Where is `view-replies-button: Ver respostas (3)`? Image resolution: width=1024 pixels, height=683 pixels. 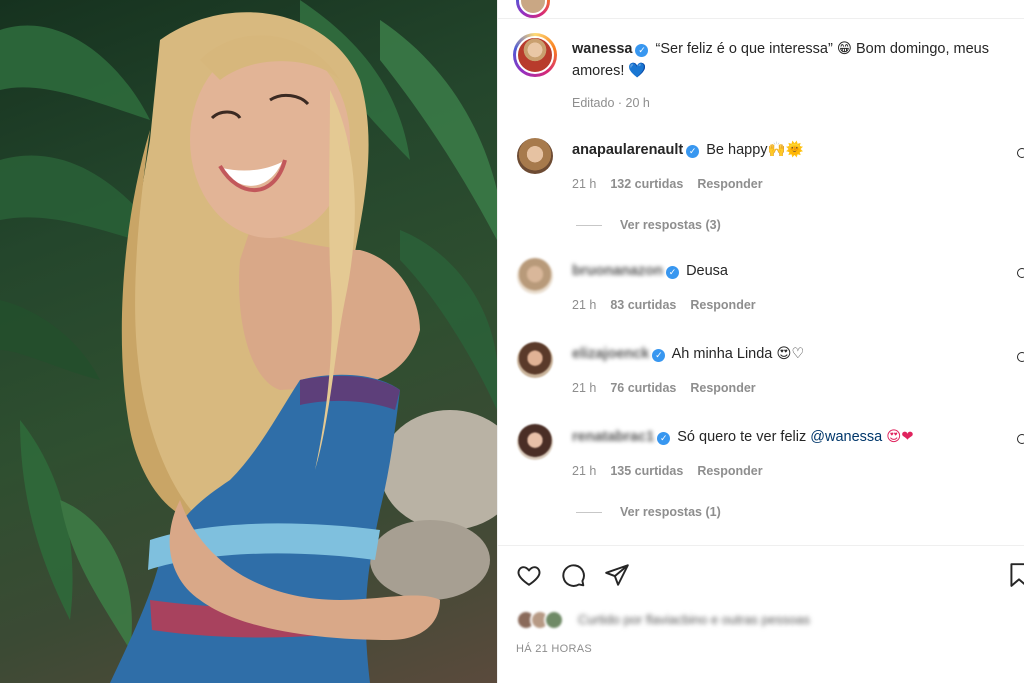 view-replies-button: Ver respostas (3) is located at coordinates (648, 225).